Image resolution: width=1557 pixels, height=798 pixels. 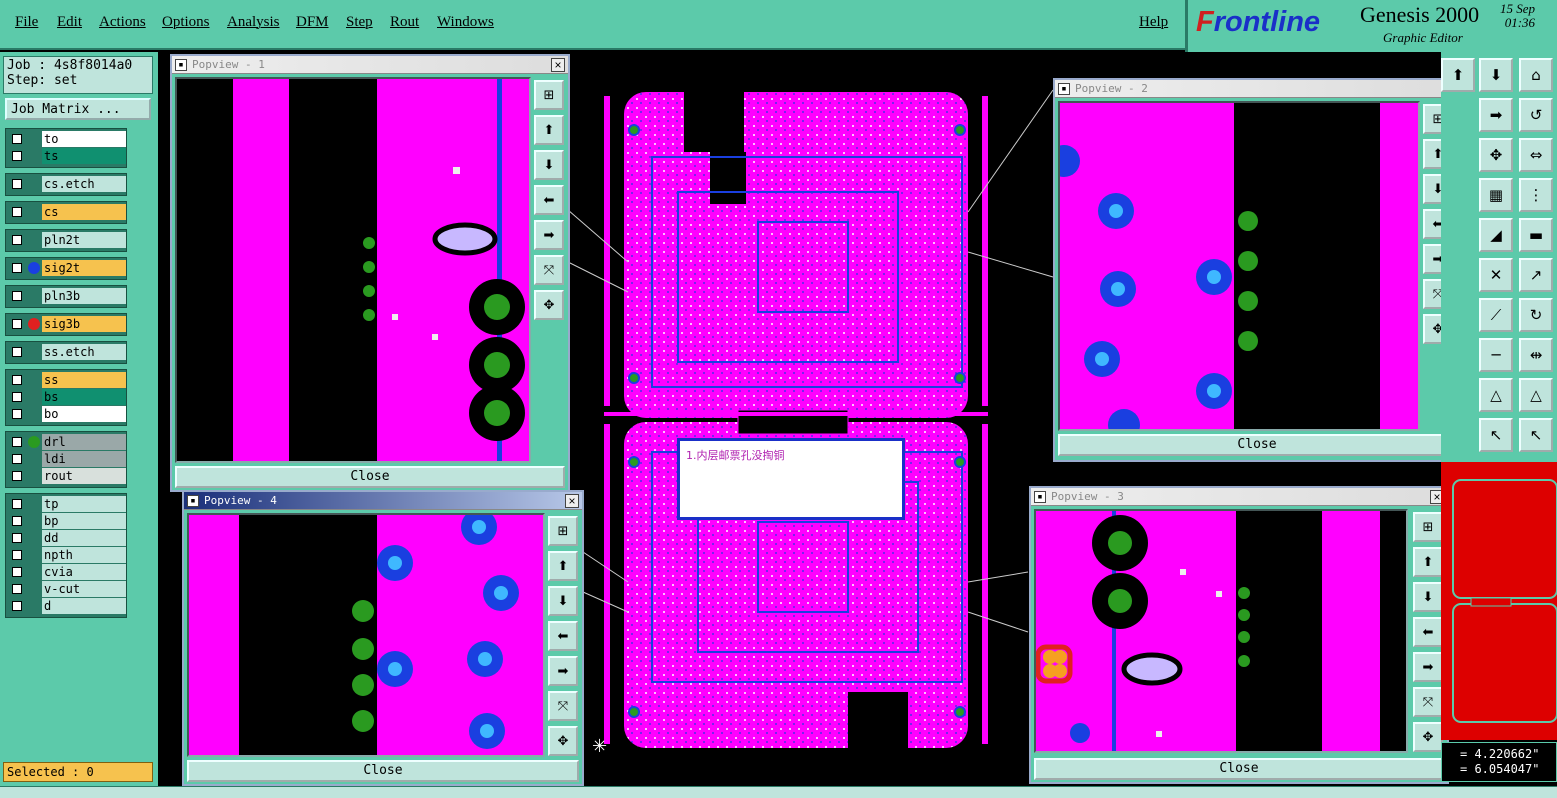 What do you see at coordinates (26, 22) in the screenshot?
I see `menu-file: File` at bounding box center [26, 22].